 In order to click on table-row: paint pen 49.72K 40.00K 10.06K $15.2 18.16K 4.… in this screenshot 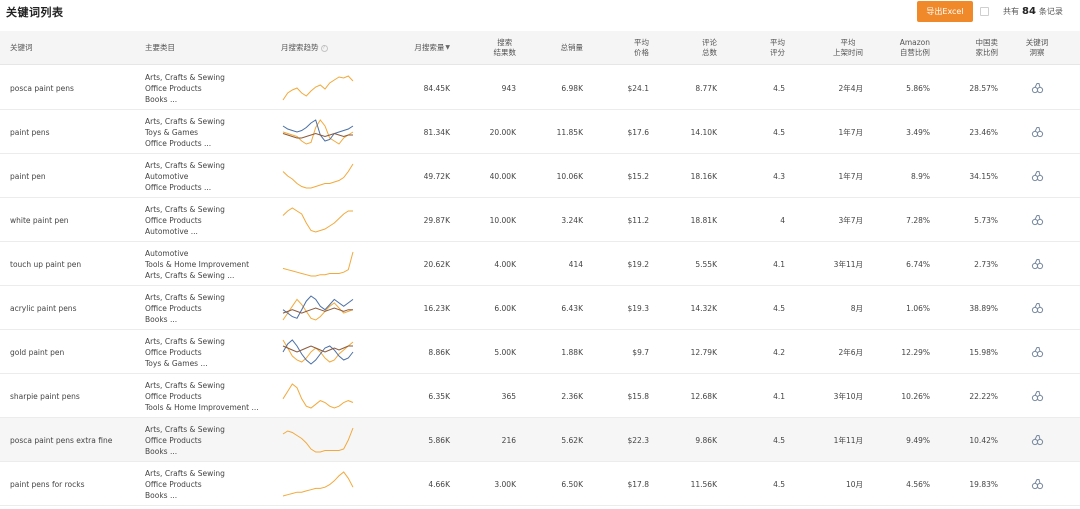, I will do `click(540, 176)`.